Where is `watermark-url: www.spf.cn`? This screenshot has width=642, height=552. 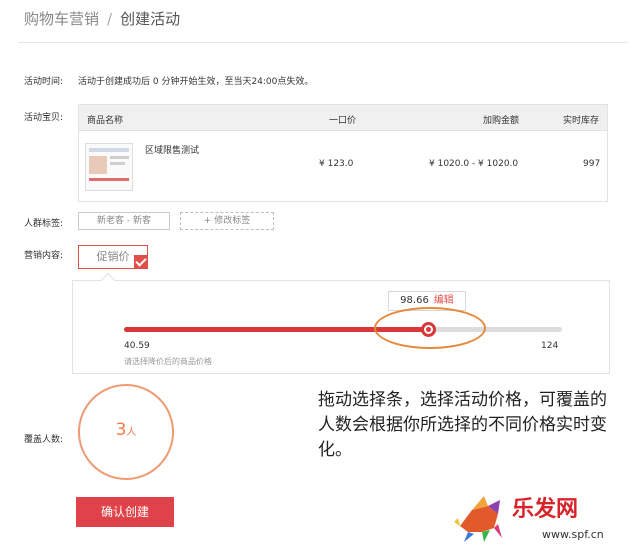 watermark-url: www.spf.cn is located at coordinates (573, 534).